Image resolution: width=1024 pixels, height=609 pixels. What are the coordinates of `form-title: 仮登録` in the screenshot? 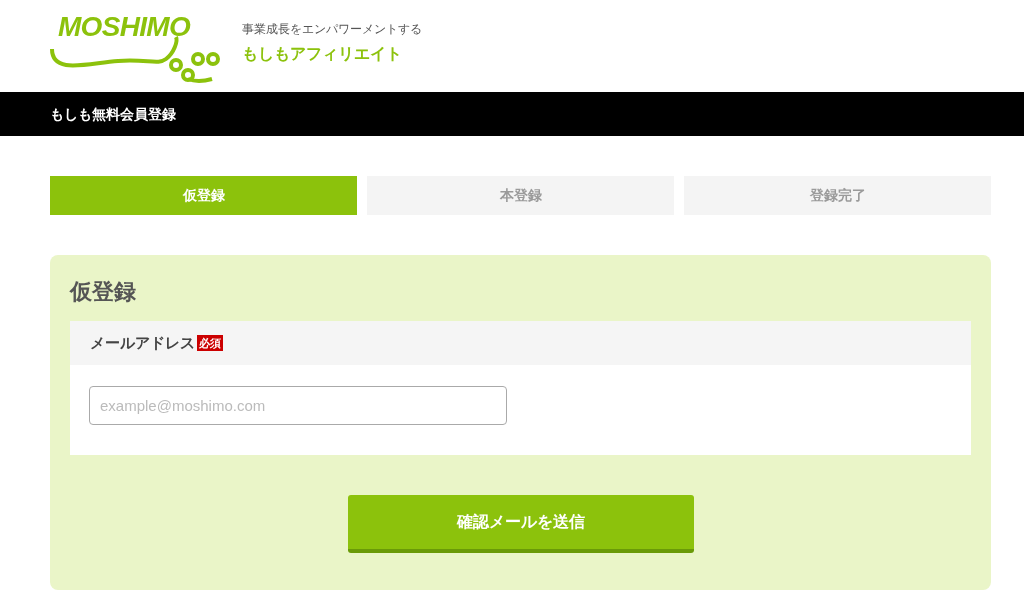 It's located at (103, 292).